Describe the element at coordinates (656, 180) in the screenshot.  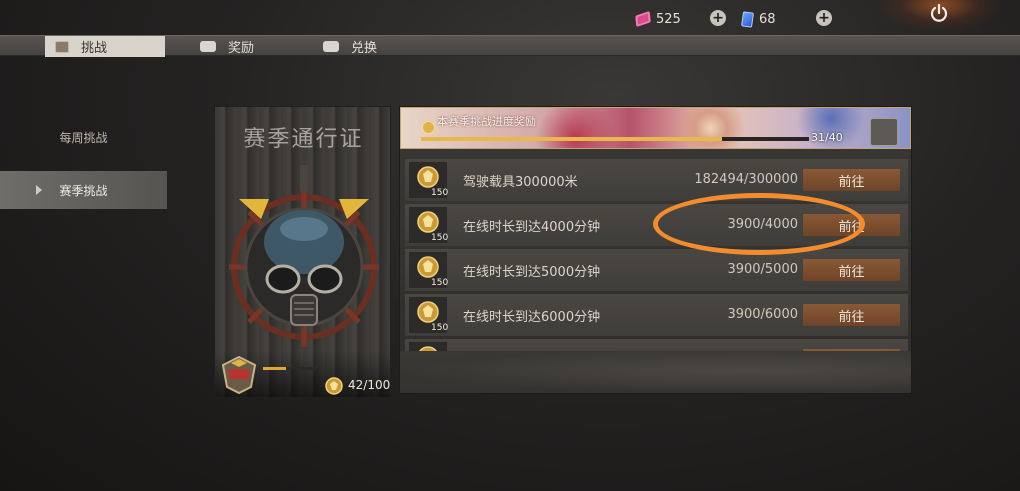
I see `challenge-row: 150 驾驶载具300000米 182494/300000 前往` at that location.